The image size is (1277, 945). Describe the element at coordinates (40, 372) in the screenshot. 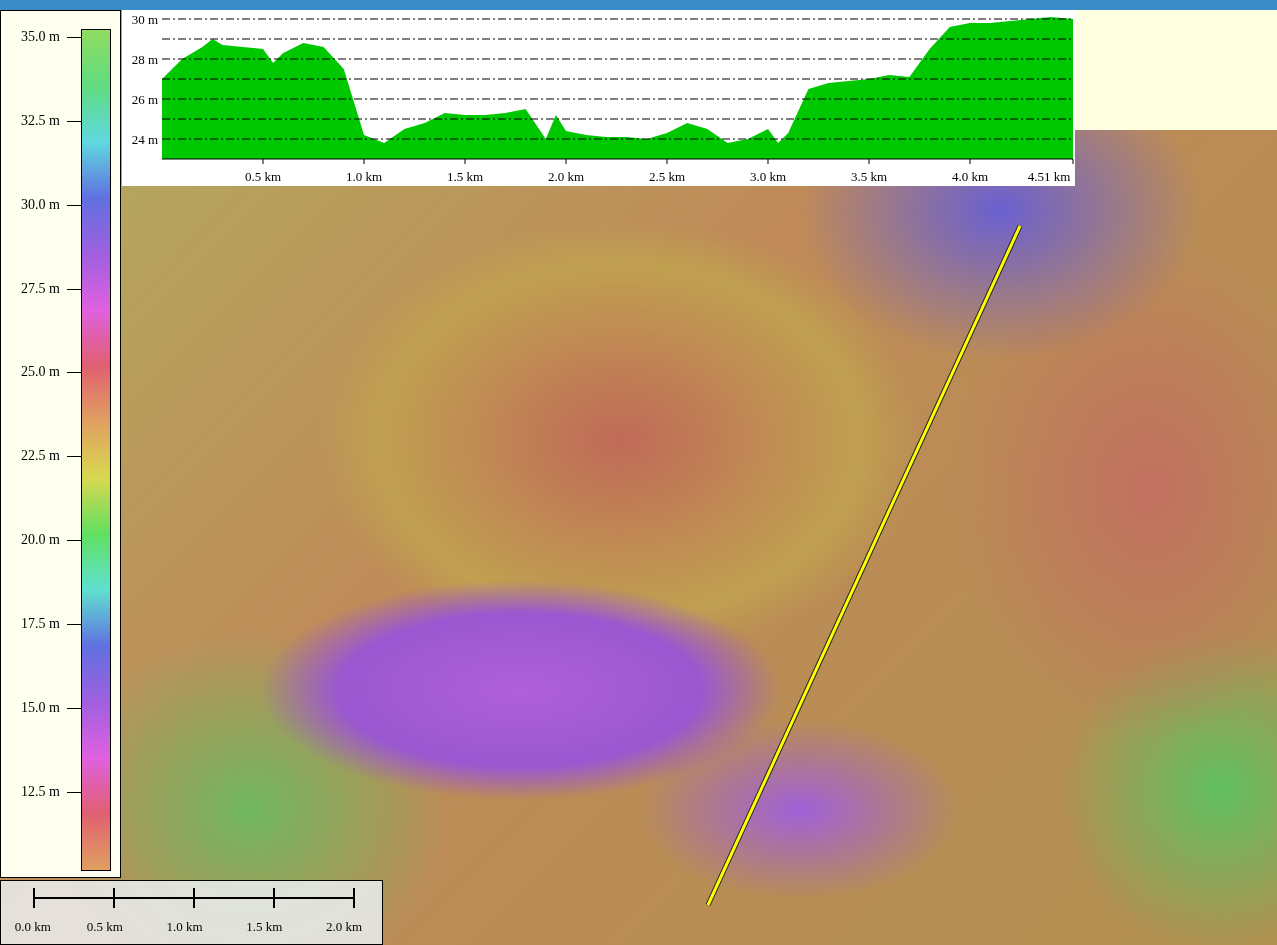

I see `legend-label: 25.0 m` at that location.